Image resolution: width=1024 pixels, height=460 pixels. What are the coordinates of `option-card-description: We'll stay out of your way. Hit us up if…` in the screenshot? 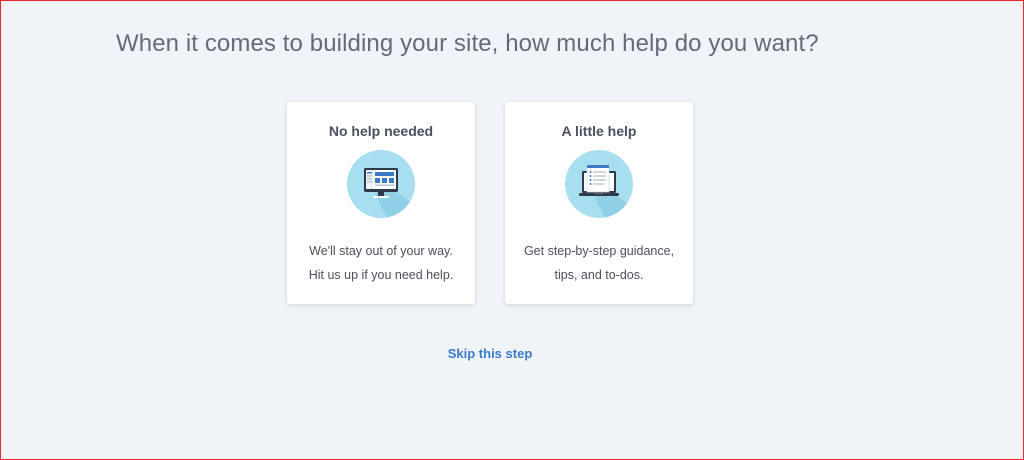 It's located at (381, 263).